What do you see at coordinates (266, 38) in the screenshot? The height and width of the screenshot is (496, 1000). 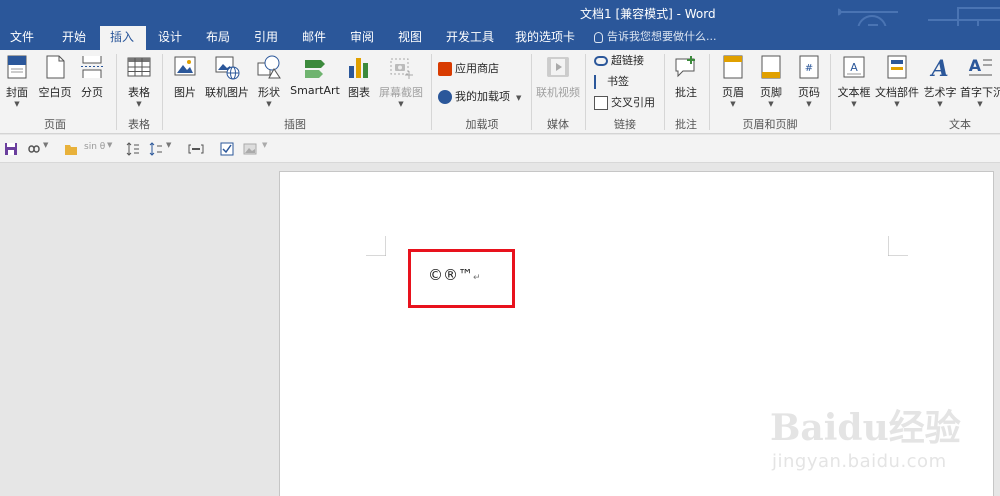 I see `tab-references: 引用` at bounding box center [266, 38].